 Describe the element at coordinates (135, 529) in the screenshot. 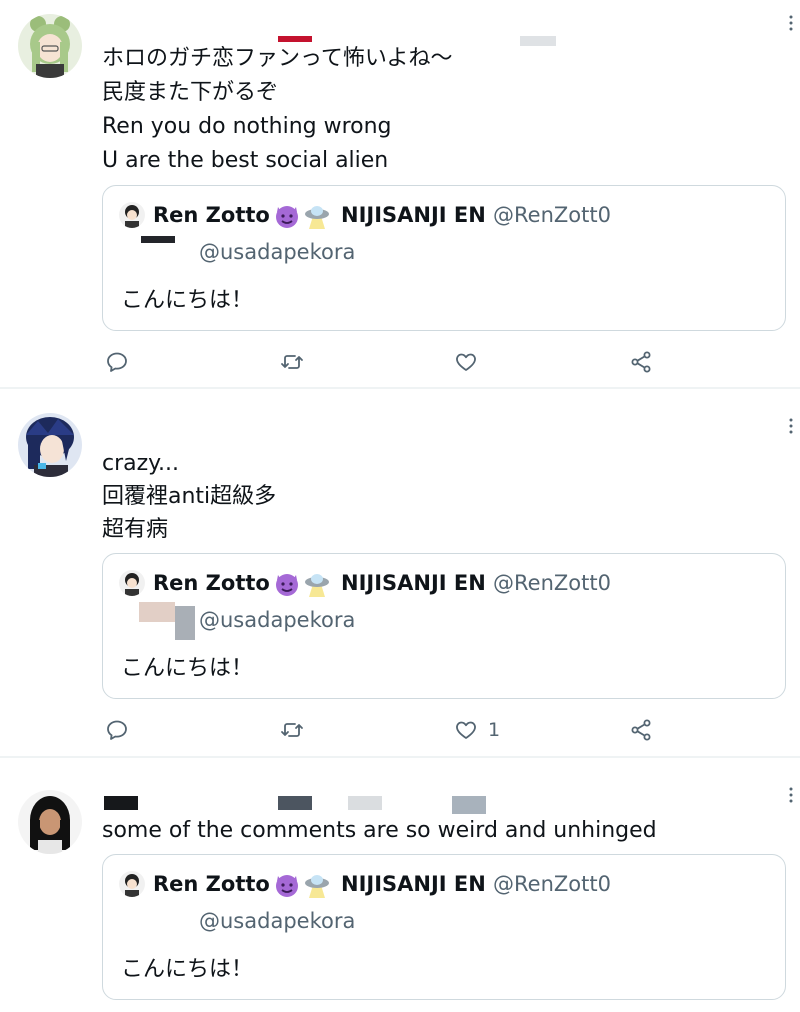

I see `tweet-text-line: 超有病` at that location.